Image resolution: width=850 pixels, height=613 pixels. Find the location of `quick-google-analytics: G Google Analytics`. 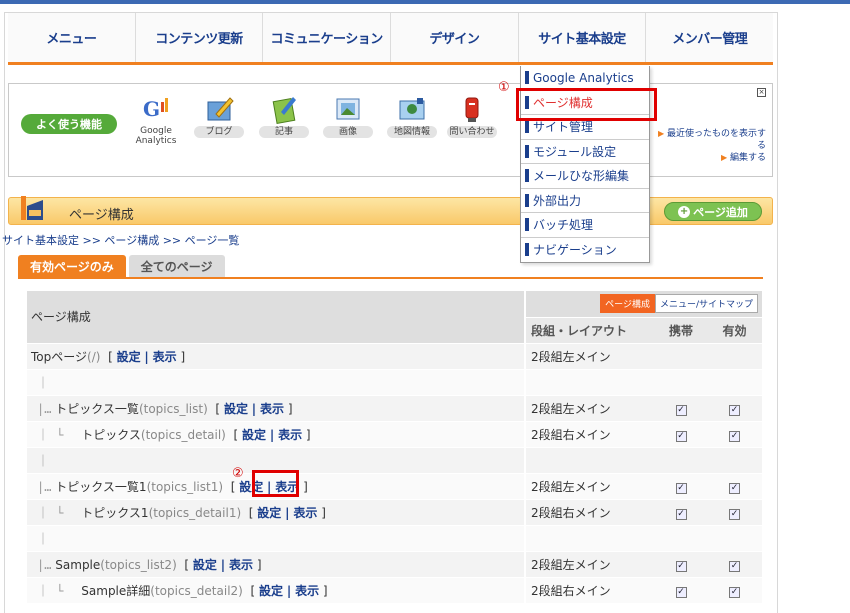

quick-google-analytics: G Google Analytics is located at coordinates (156, 120).